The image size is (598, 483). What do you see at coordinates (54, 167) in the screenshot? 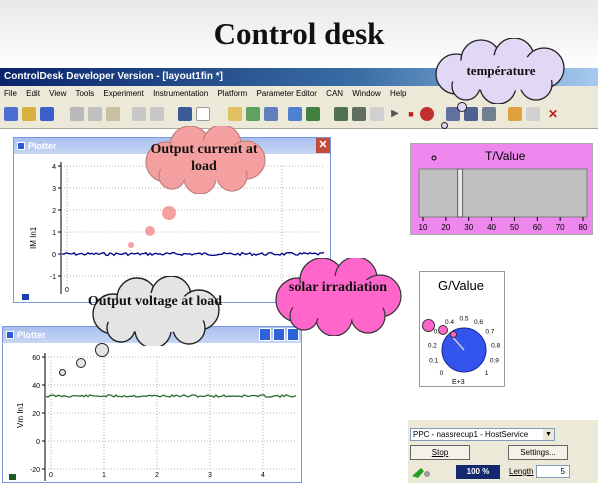
I see `y-tick-label: 4` at bounding box center [54, 167].